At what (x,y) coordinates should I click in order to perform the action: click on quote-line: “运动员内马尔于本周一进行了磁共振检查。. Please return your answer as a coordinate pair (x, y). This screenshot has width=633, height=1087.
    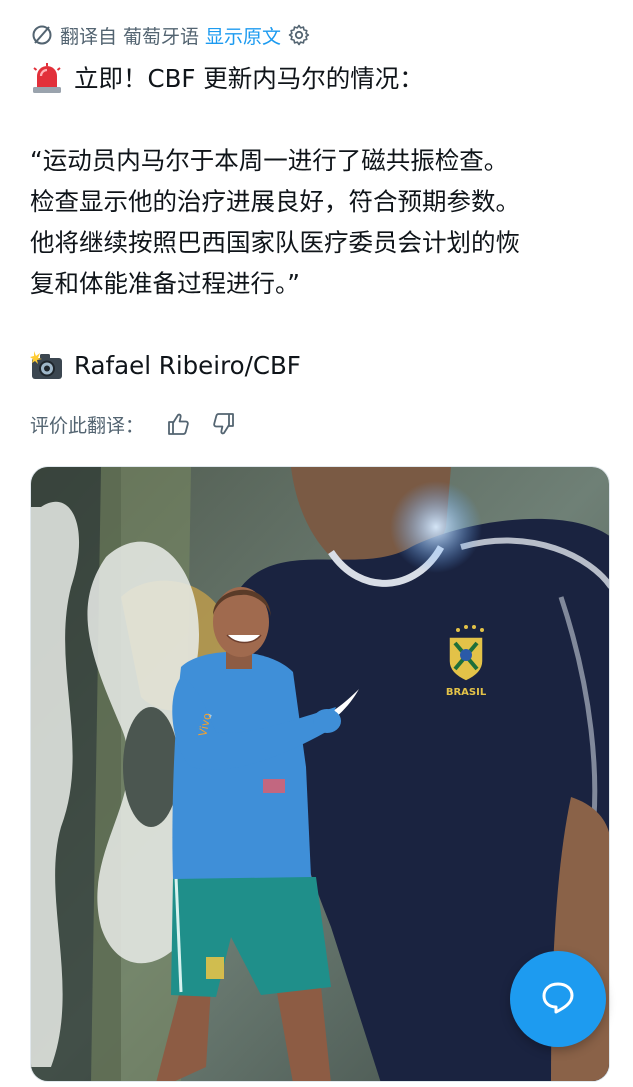
    Looking at the image, I should click on (269, 160).